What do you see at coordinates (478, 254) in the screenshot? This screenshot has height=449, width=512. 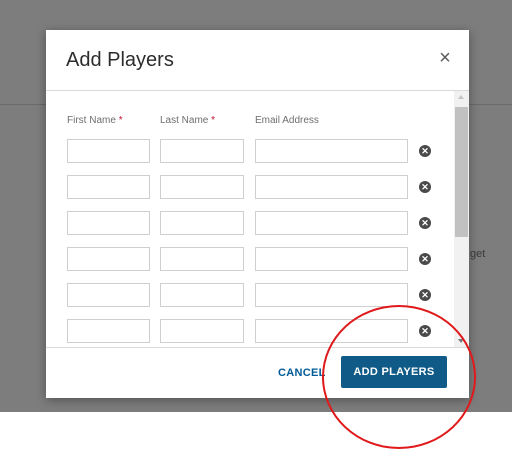 I see `backdrop-partial-text: get` at bounding box center [478, 254].